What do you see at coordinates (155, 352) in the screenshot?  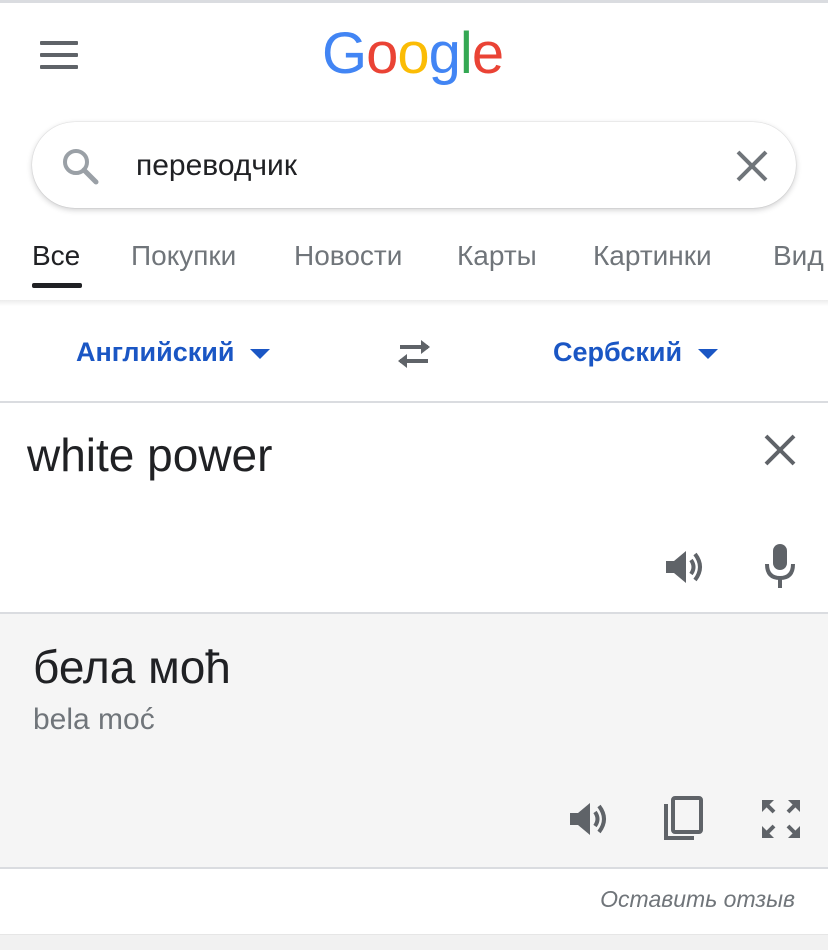 I see `source-language-label: Английский` at bounding box center [155, 352].